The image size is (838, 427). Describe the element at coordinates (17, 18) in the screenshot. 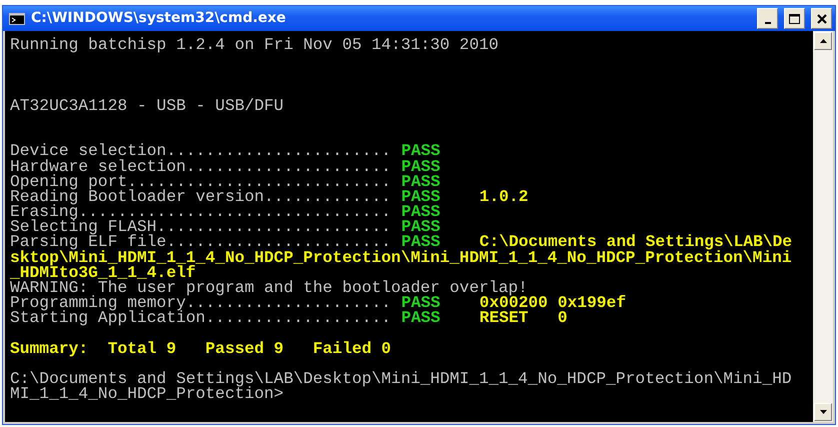

I see `console-icon` at that location.